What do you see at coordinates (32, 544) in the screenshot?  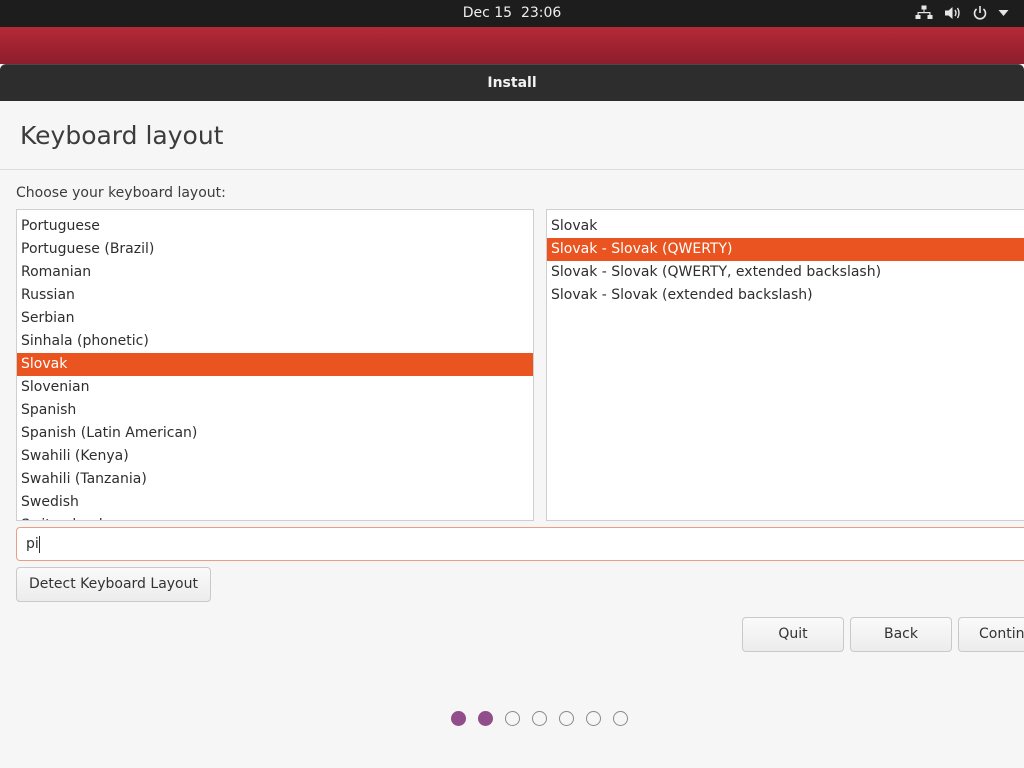 I see `keyboard-test-input-value: pi` at bounding box center [32, 544].